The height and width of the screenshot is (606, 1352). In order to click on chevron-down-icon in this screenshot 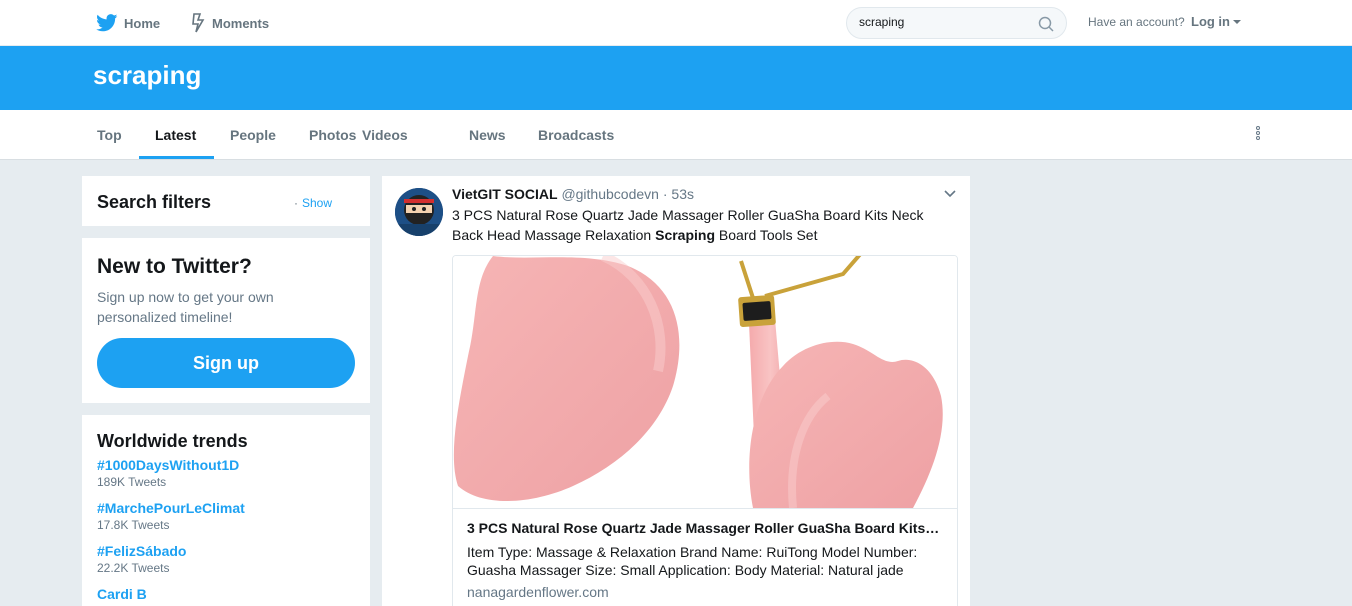, I will do `click(950, 194)`.